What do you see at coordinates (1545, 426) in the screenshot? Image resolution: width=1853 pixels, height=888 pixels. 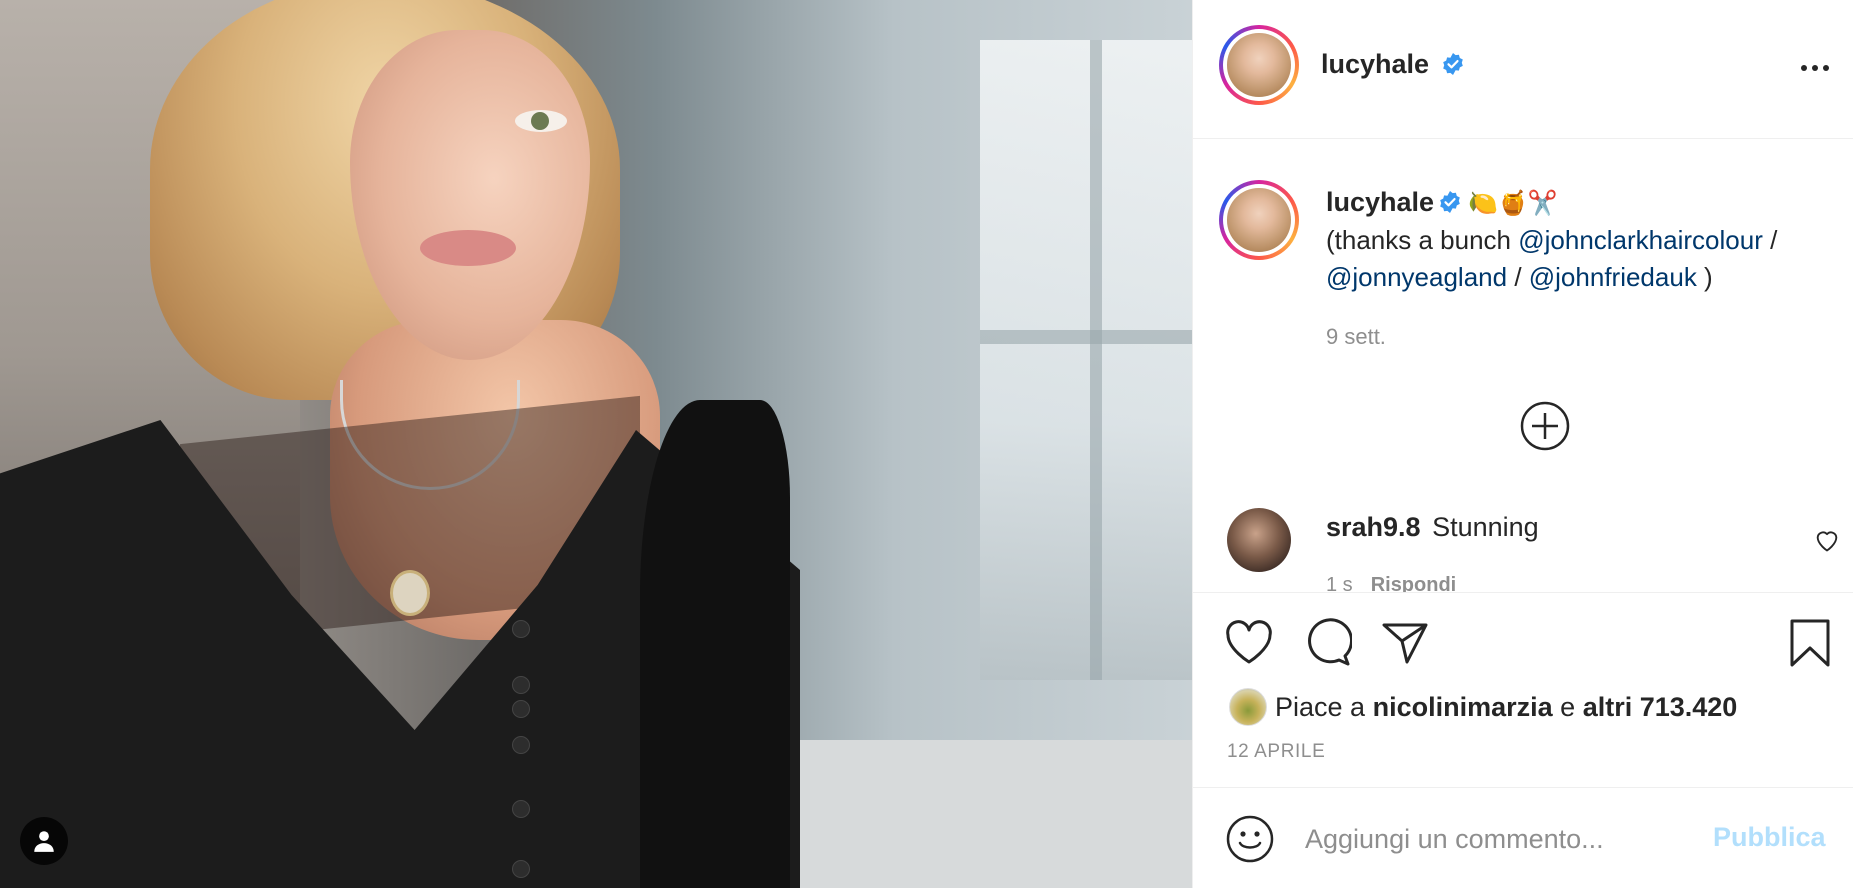 I see `plus-circle-icon` at bounding box center [1545, 426].